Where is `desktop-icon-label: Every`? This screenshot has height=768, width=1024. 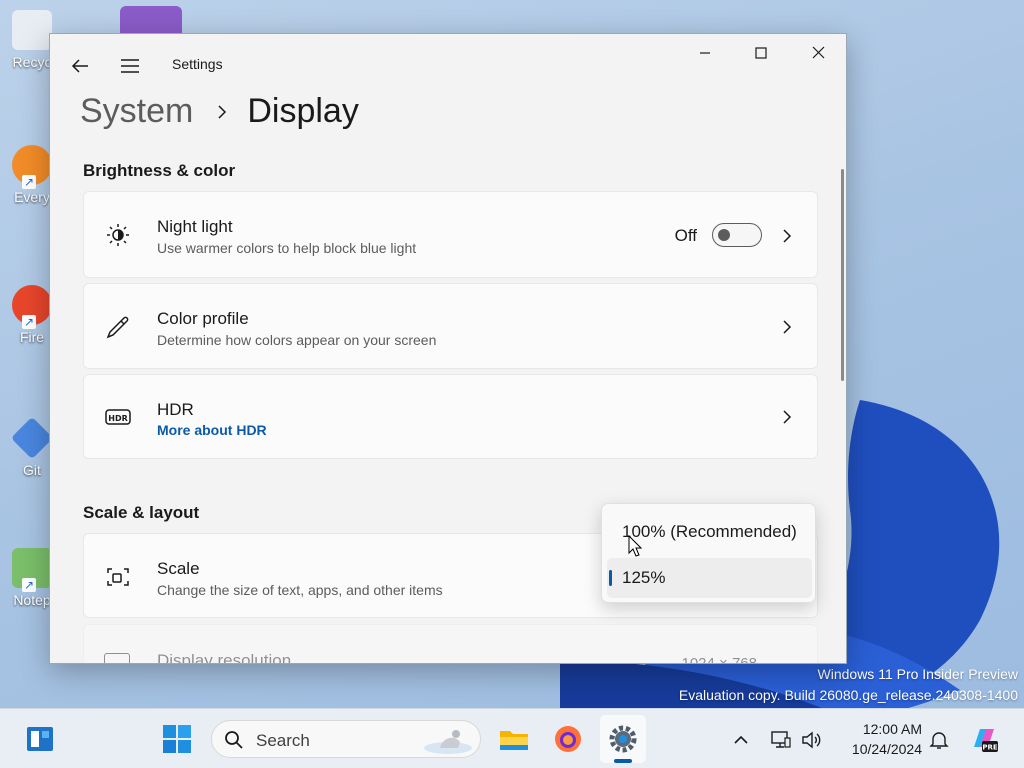 desktop-icon-label: Every is located at coordinates (32, 197).